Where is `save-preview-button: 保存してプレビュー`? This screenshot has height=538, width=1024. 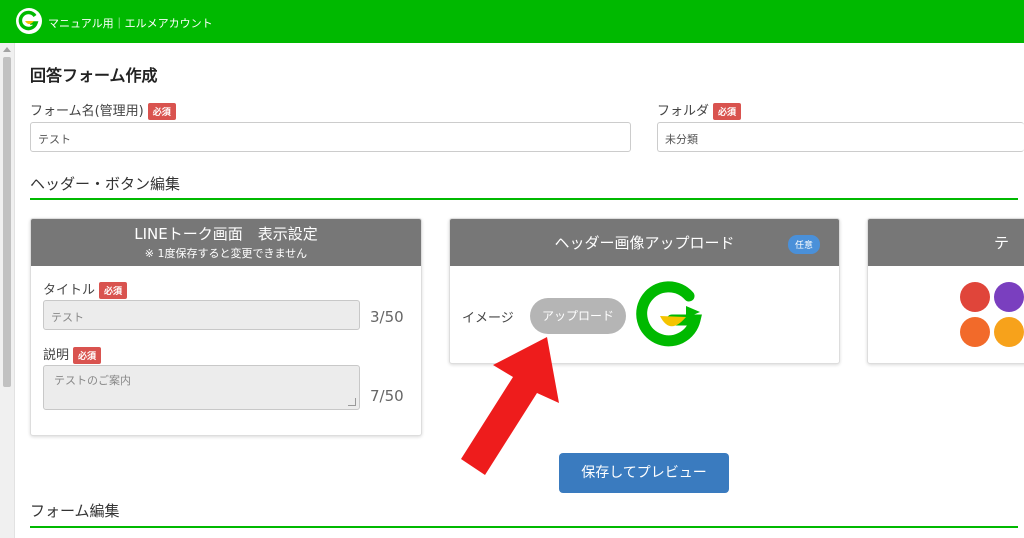
save-preview-button: 保存してプレビュー is located at coordinates (644, 473).